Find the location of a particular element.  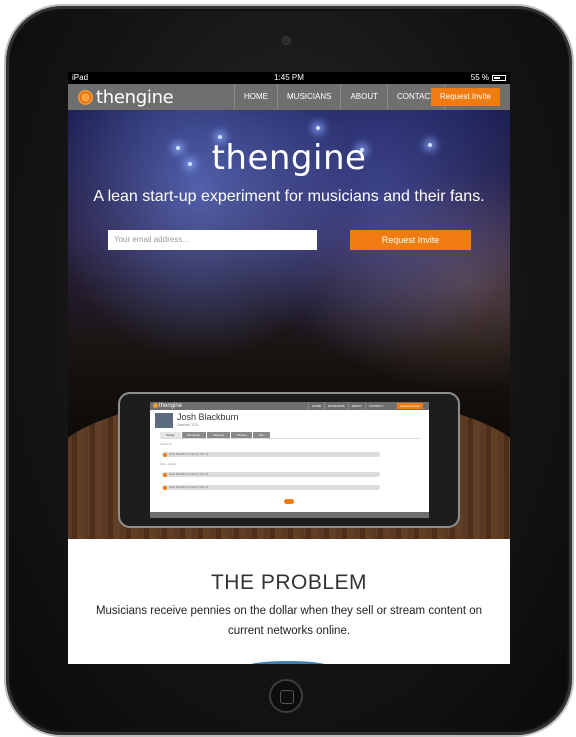

front-camera is located at coordinates (286, 40).